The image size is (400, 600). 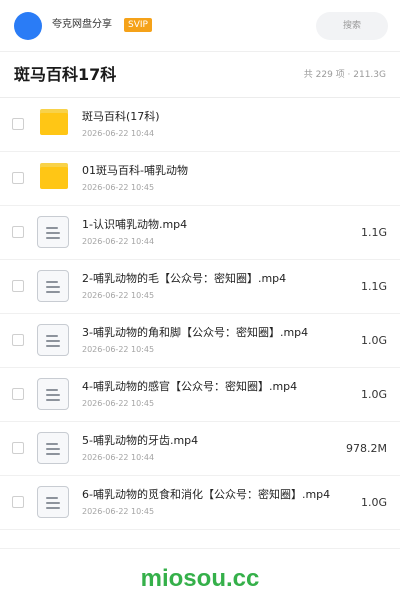 What do you see at coordinates (200, 449) in the screenshot?
I see `list-item: 5-哺乳动物的牙齿.mp4 2026-06-22 10:44 978.2M` at bounding box center [200, 449].